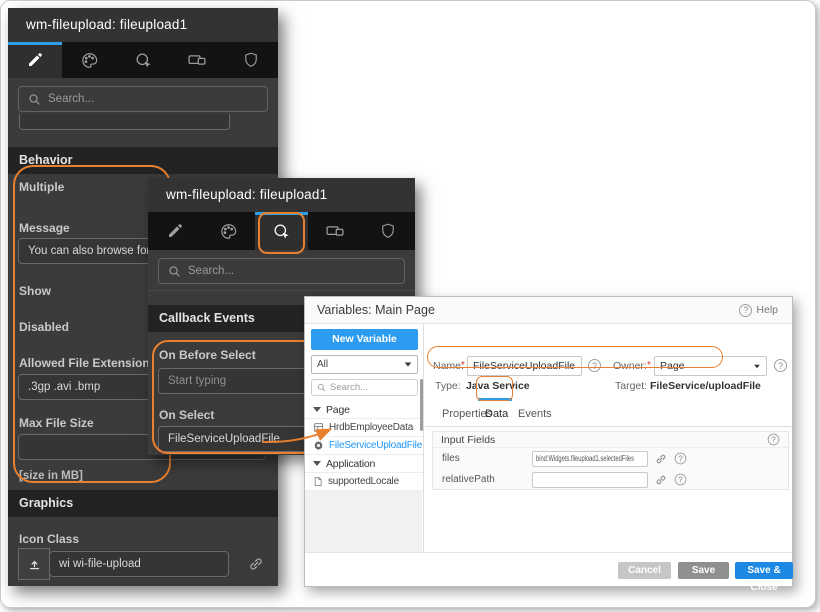  I want to click on icon-class-row: wi wi-file-upload, so click(143, 564).